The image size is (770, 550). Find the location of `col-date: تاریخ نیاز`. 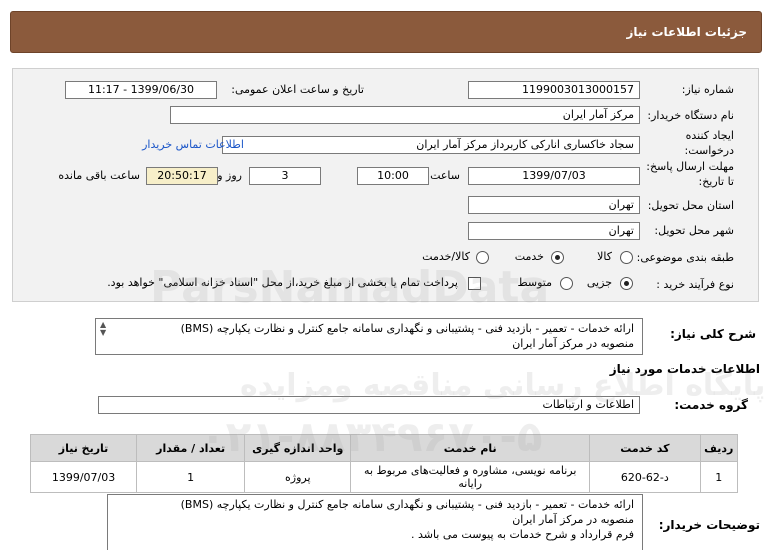

col-date: تاریخ نیاز is located at coordinates (83, 448).